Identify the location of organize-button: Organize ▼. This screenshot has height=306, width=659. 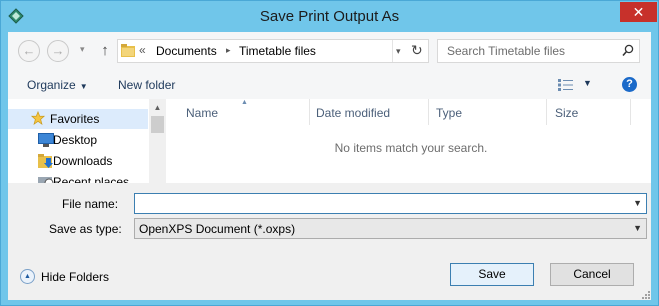
(57, 85).